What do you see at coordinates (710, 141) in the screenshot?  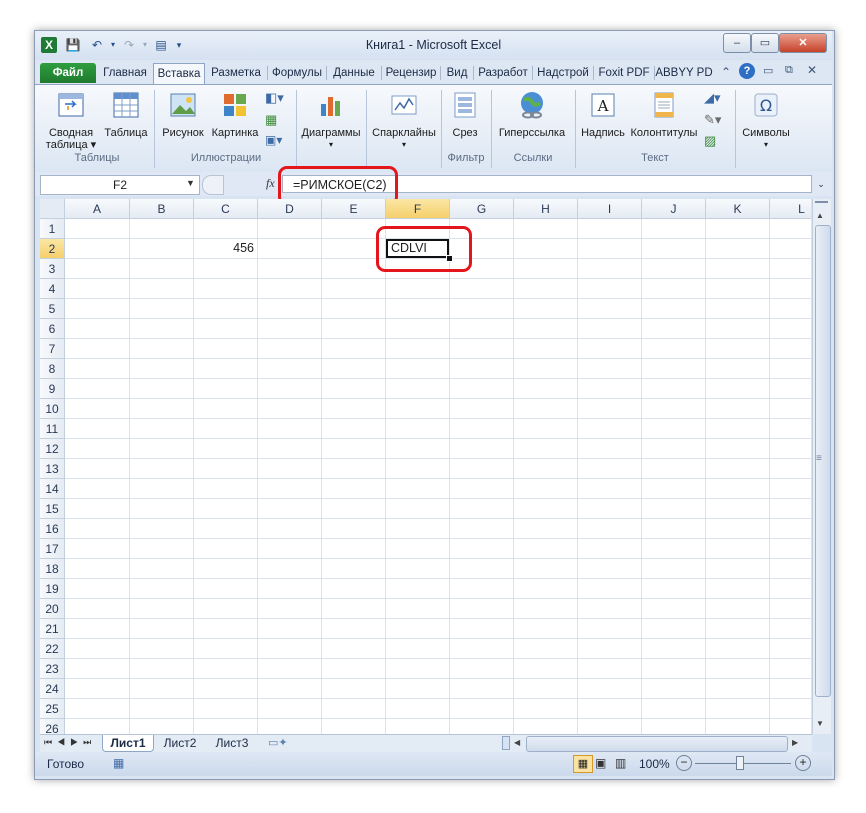 I see `object-icon: ▨` at bounding box center [710, 141].